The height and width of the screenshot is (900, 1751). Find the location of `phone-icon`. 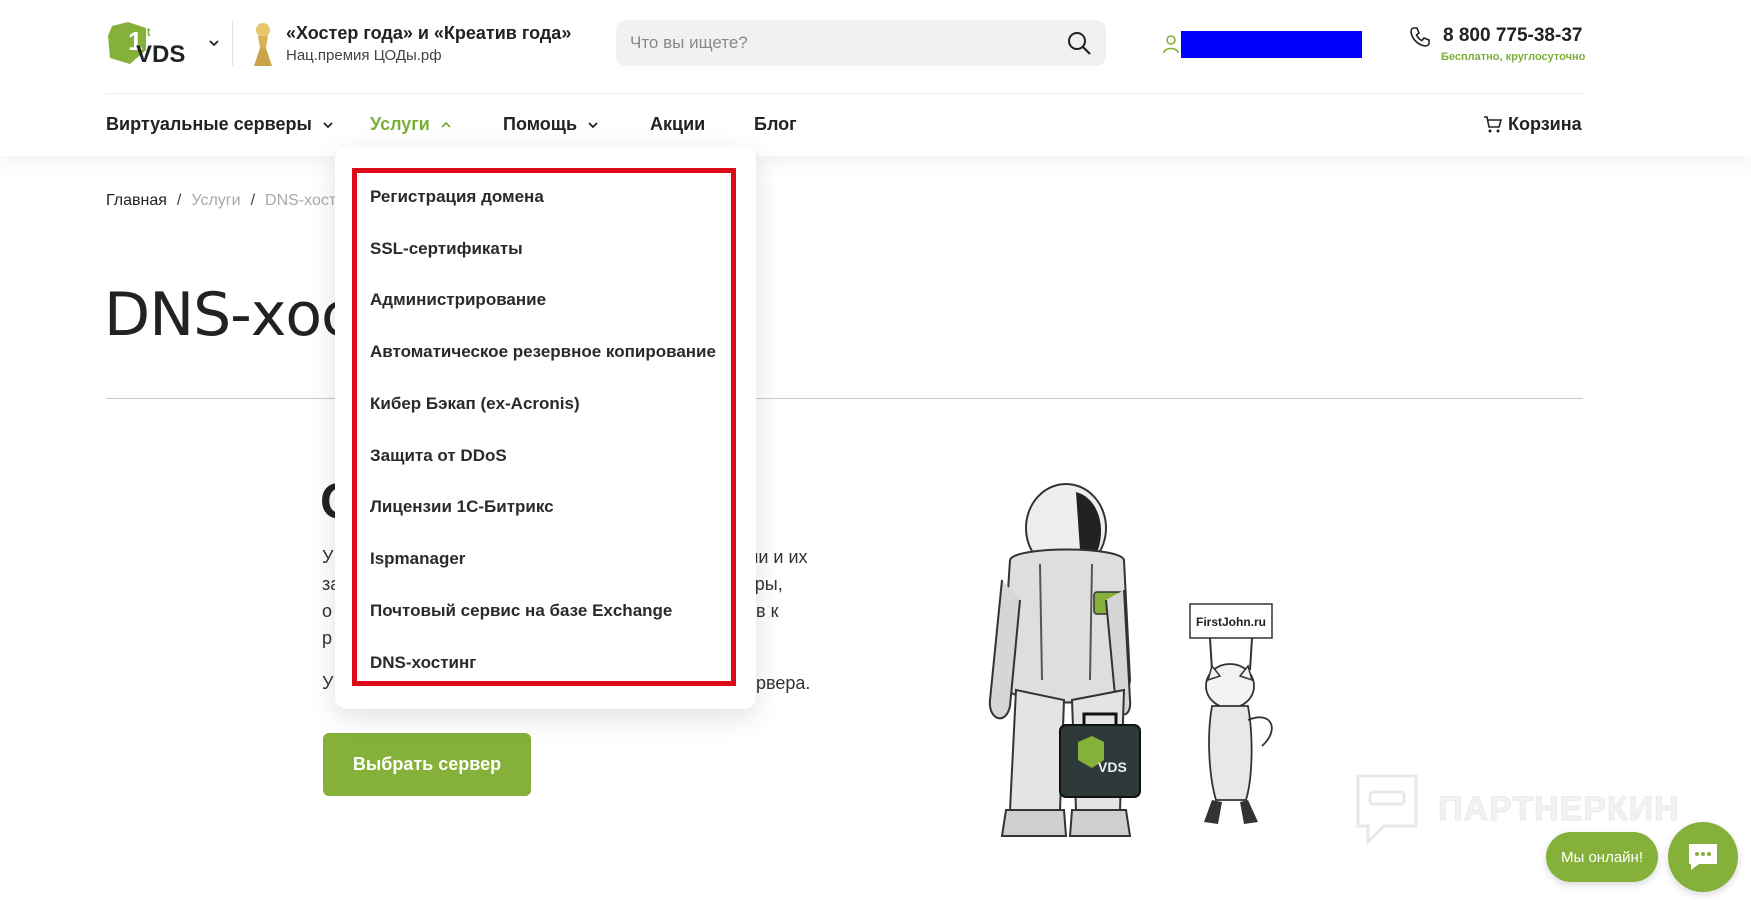

phone-icon is located at coordinates (1420, 37).